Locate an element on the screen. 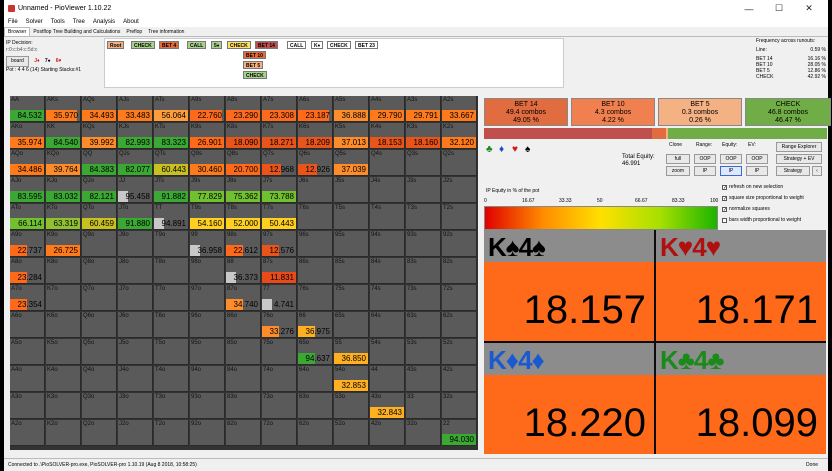 This screenshot has height=471, width=832. close-button: ✕ is located at coordinates (809, 8).